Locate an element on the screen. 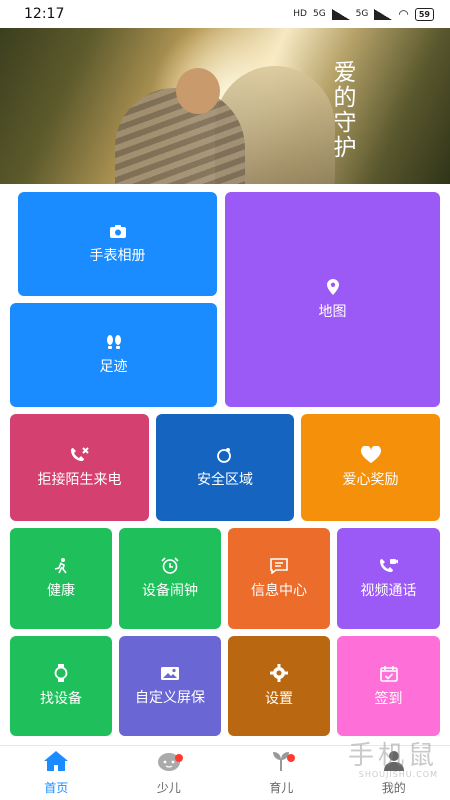  status-bar: 12:17 HD 5G 5G ◠ 59 is located at coordinates (225, 14).